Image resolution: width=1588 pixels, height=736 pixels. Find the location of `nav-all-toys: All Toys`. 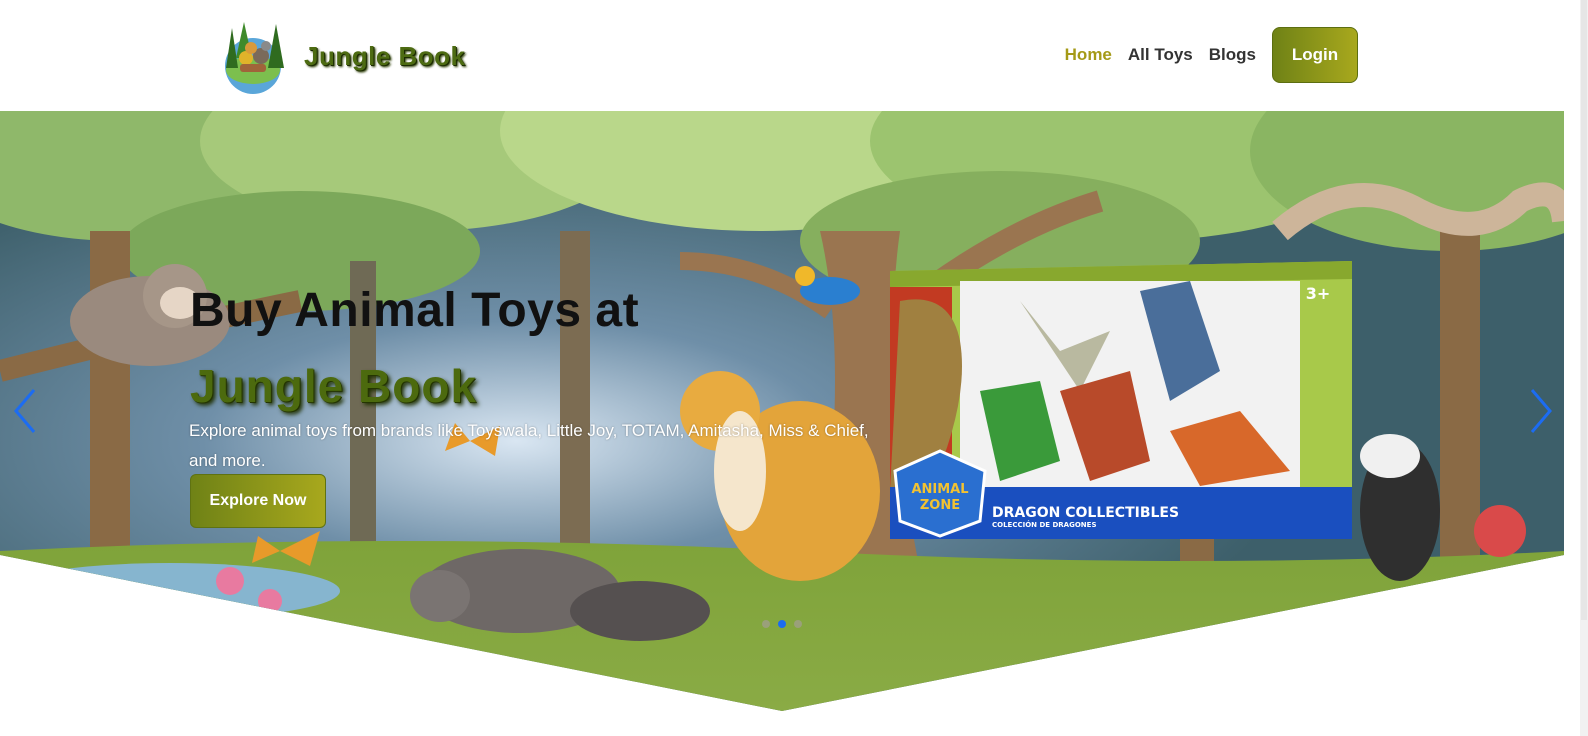

nav-all-toys: All Toys is located at coordinates (1160, 55).